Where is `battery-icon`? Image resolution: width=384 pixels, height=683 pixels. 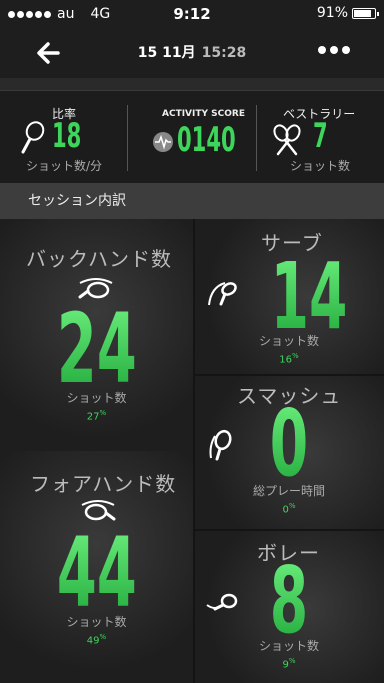
battery-icon is located at coordinates (365, 13).